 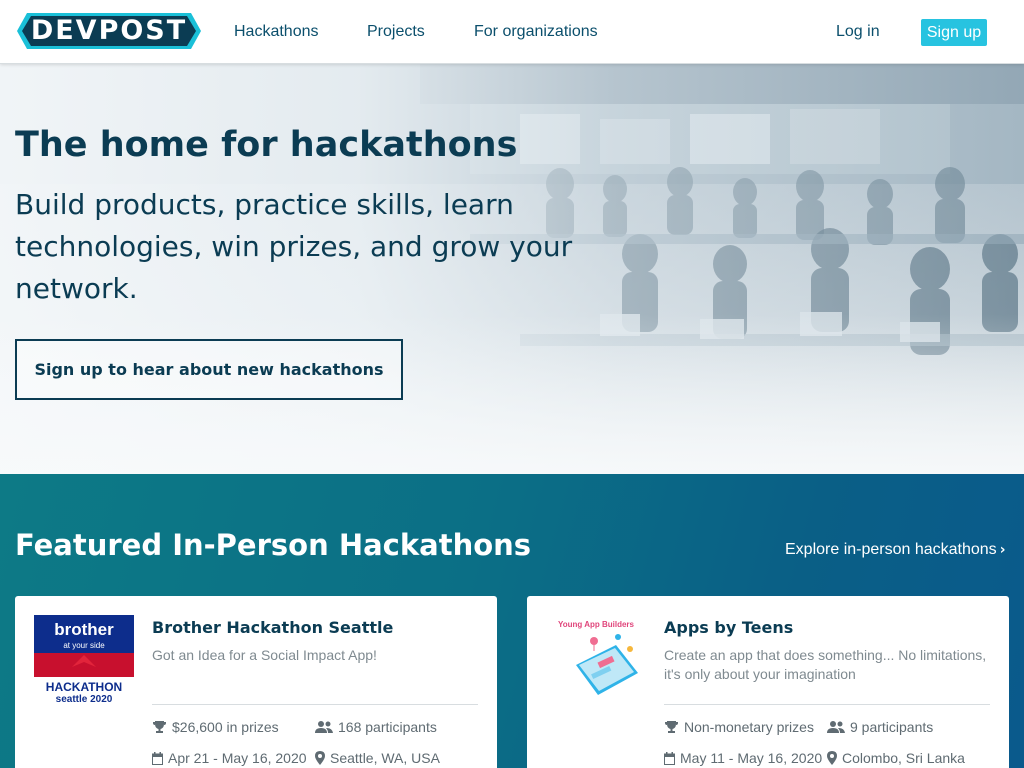 What do you see at coordinates (84, 629) in the screenshot?
I see `thumb-brand-text: brother` at bounding box center [84, 629].